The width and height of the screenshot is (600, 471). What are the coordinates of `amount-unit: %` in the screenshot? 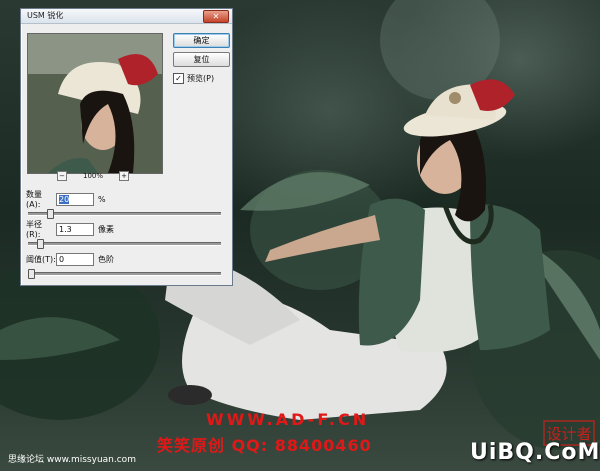 It's located at (102, 199).